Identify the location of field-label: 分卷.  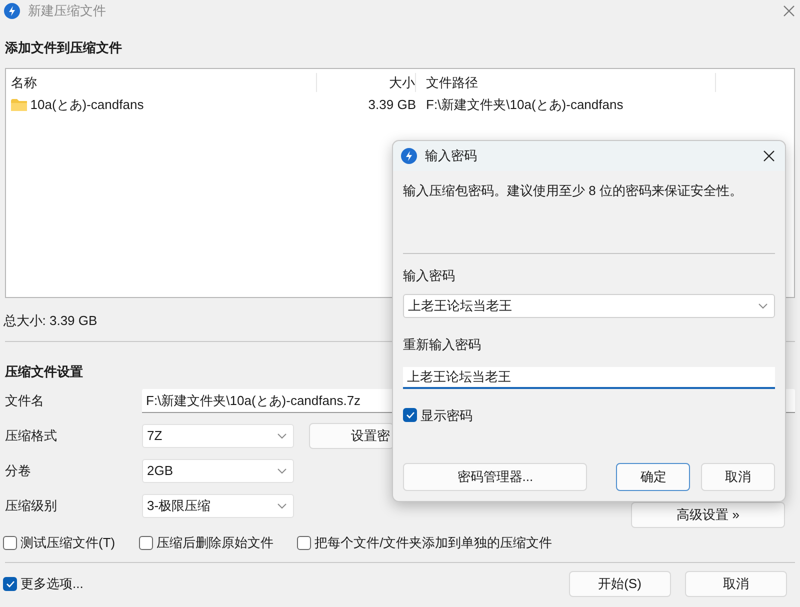
(18, 471).